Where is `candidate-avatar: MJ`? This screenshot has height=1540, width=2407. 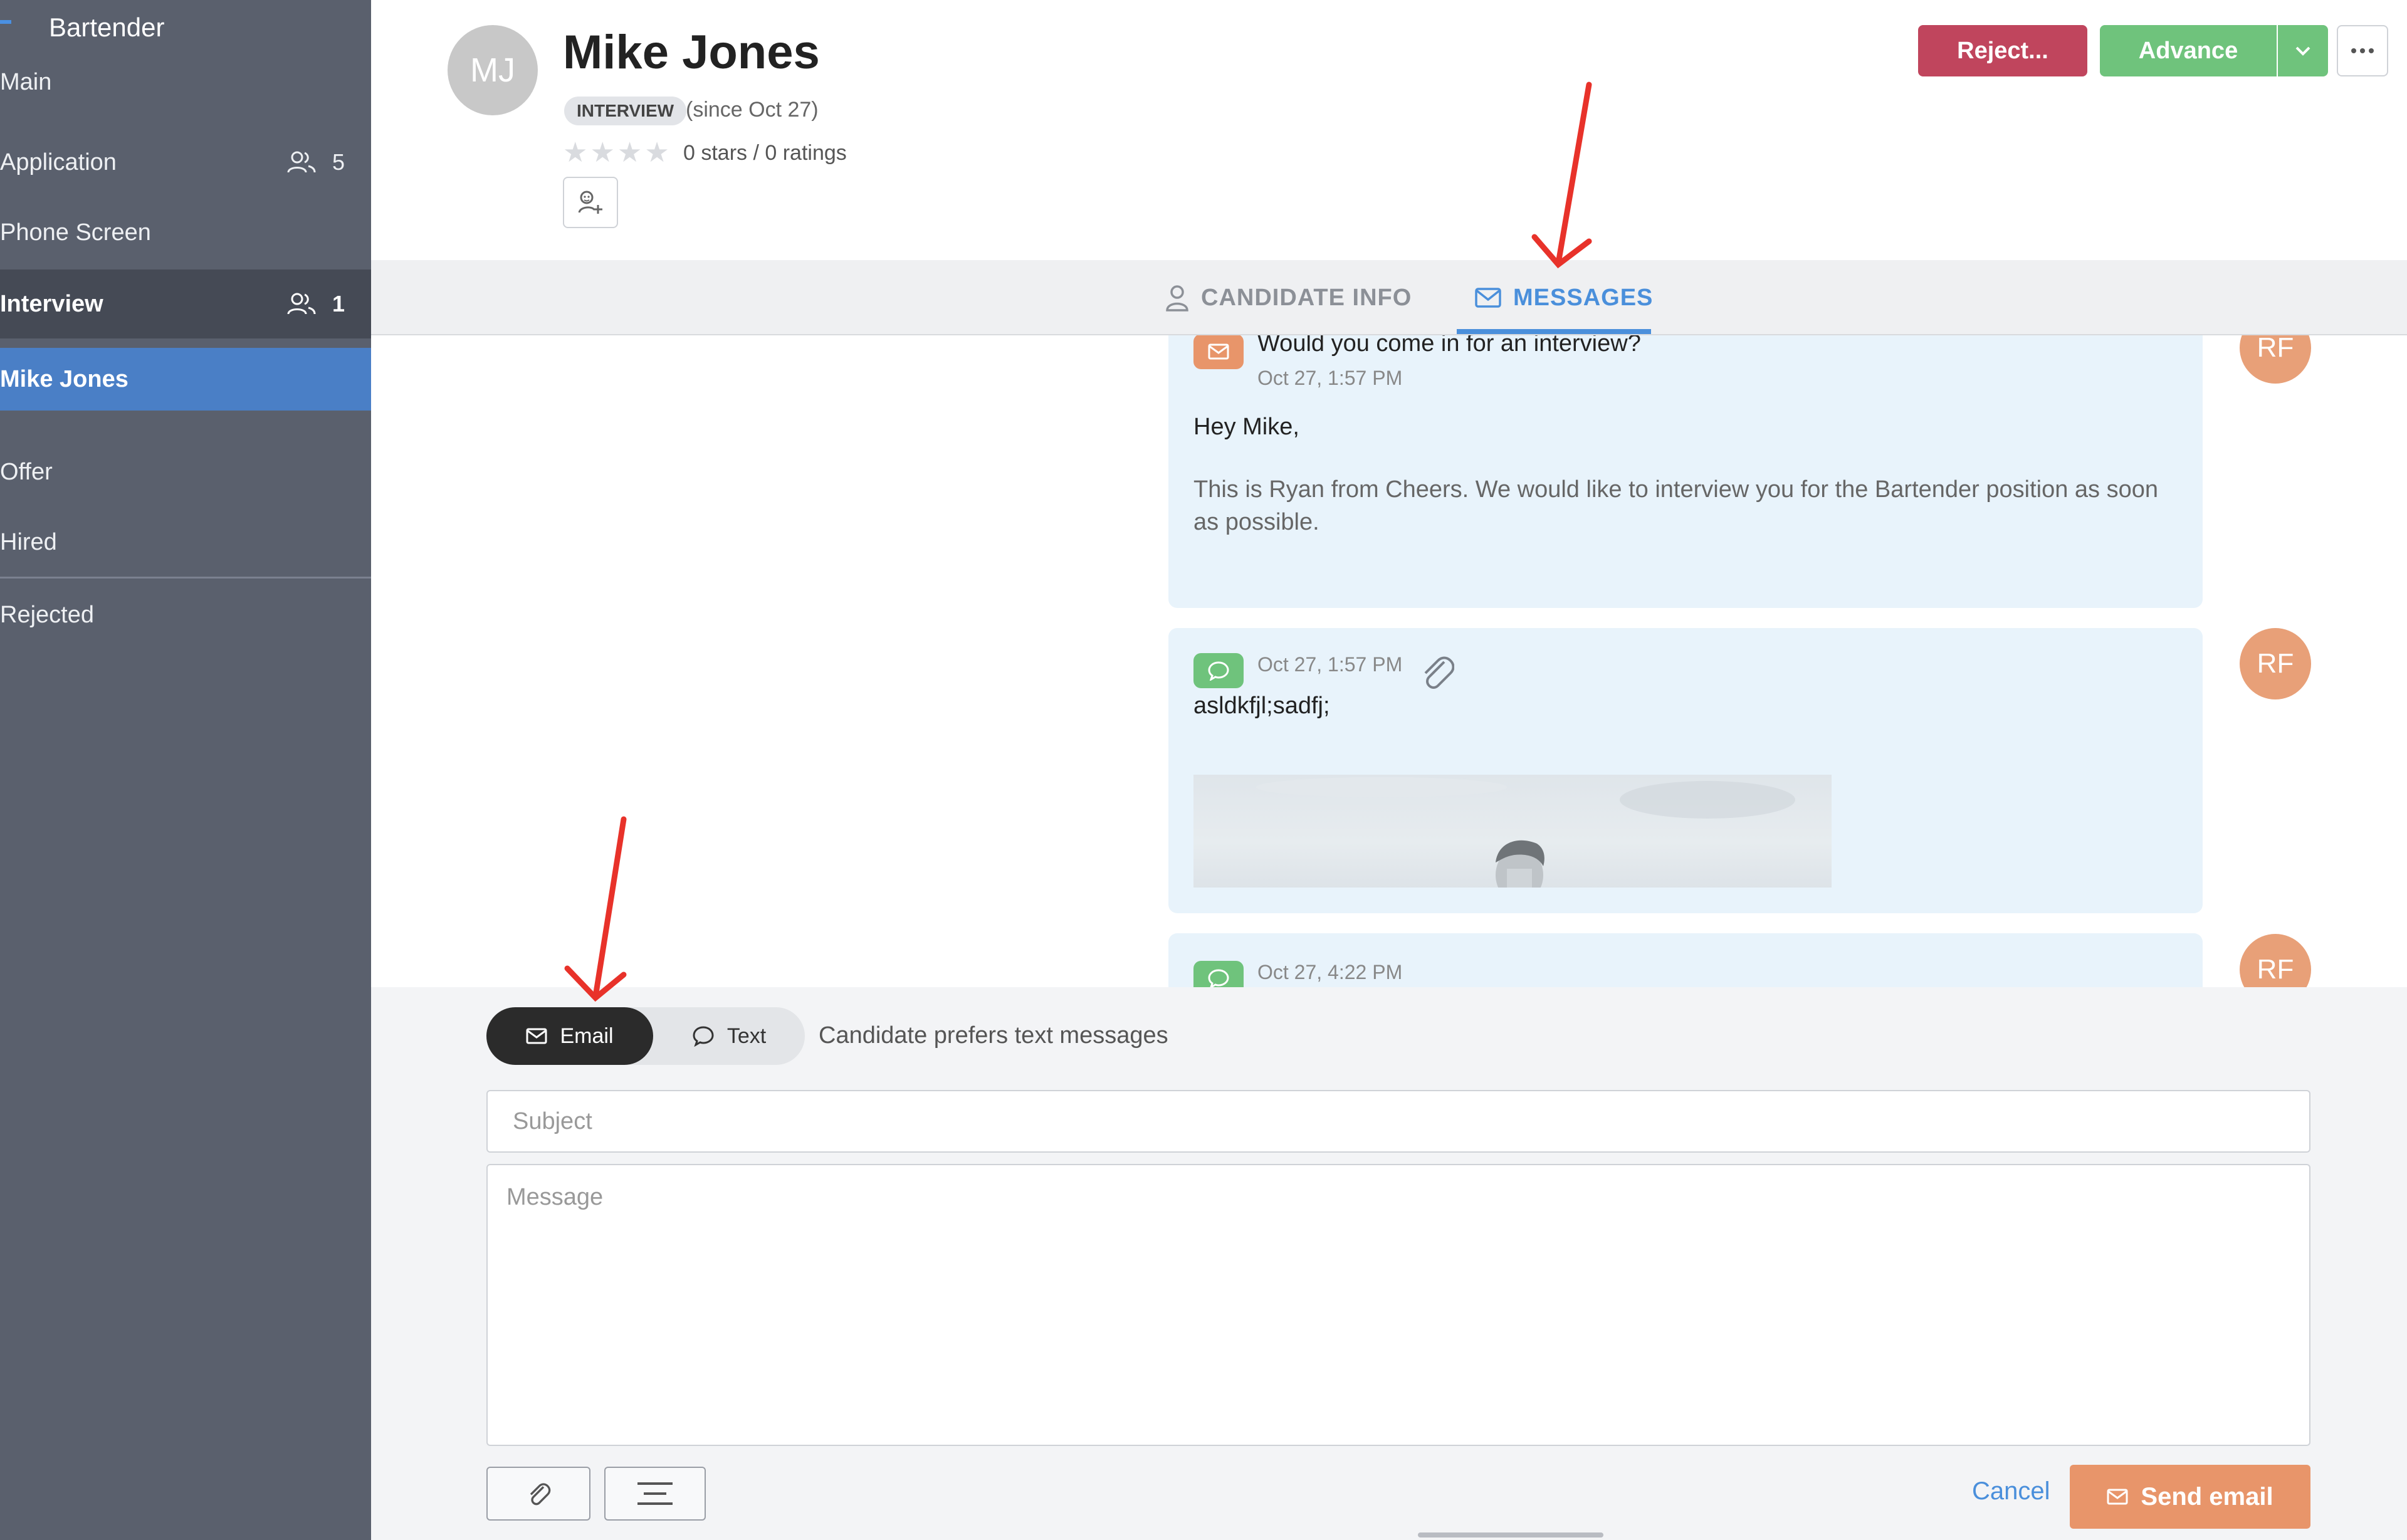
candidate-avatar: MJ is located at coordinates (493, 70).